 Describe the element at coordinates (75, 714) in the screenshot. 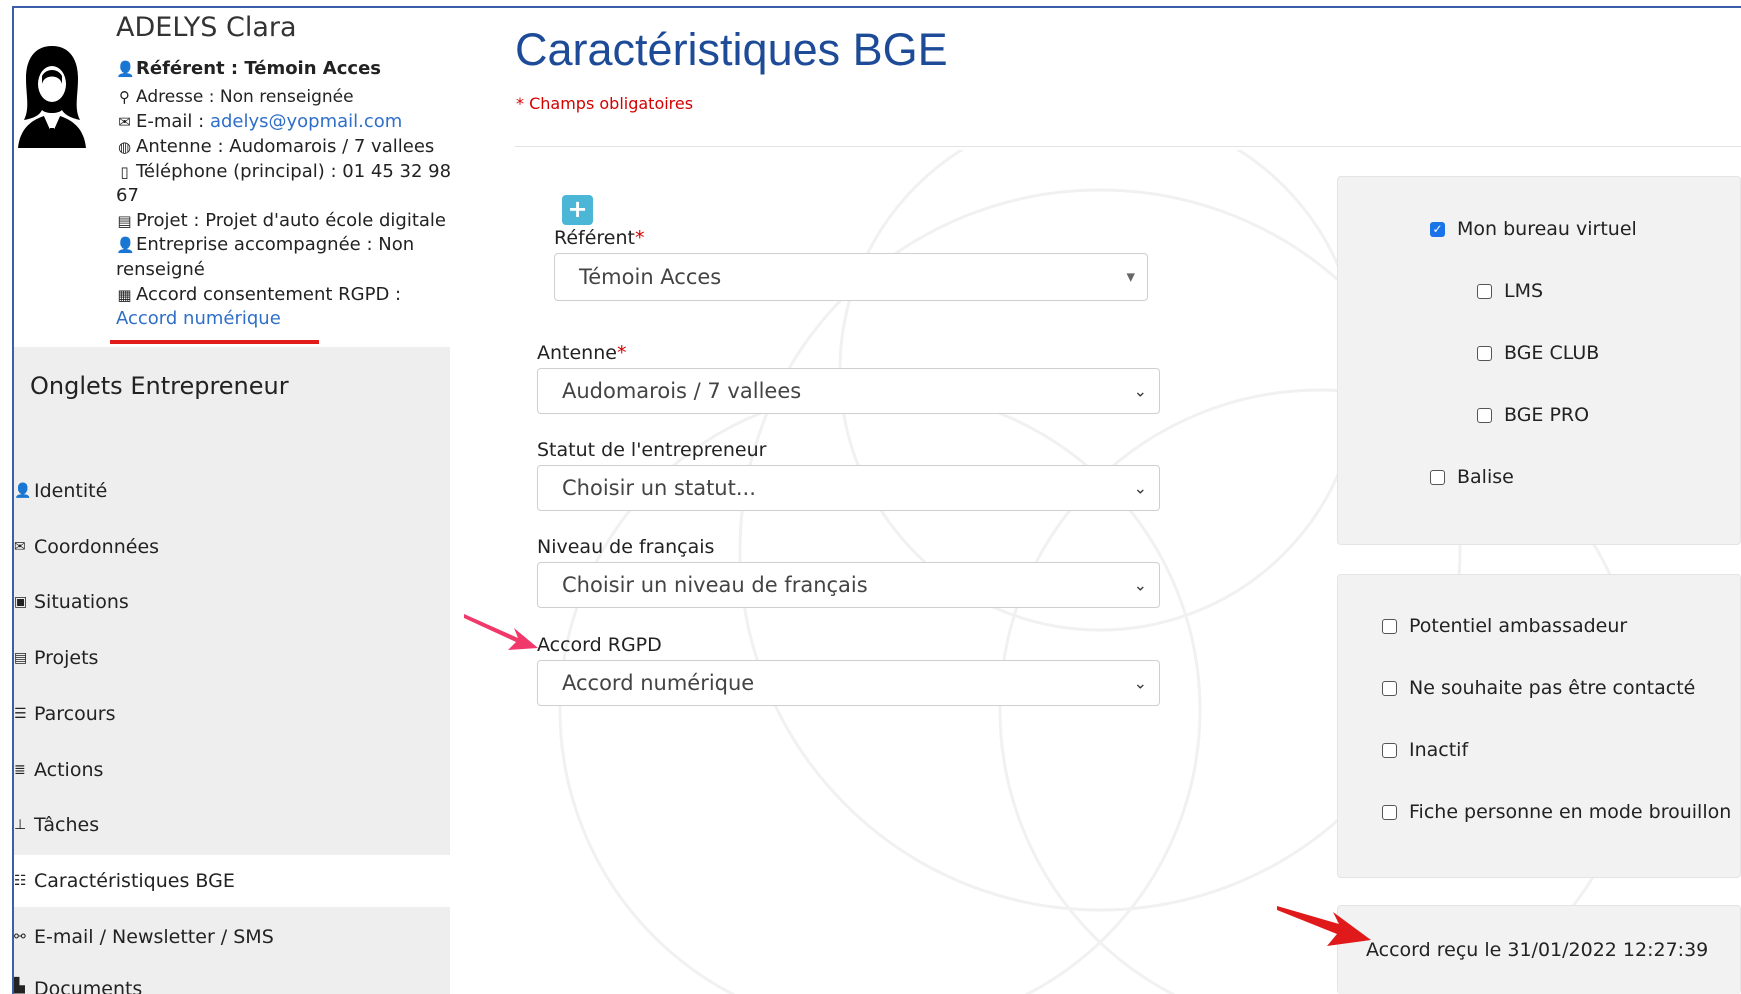

I see `sidebar-item-label: Parcours` at that location.